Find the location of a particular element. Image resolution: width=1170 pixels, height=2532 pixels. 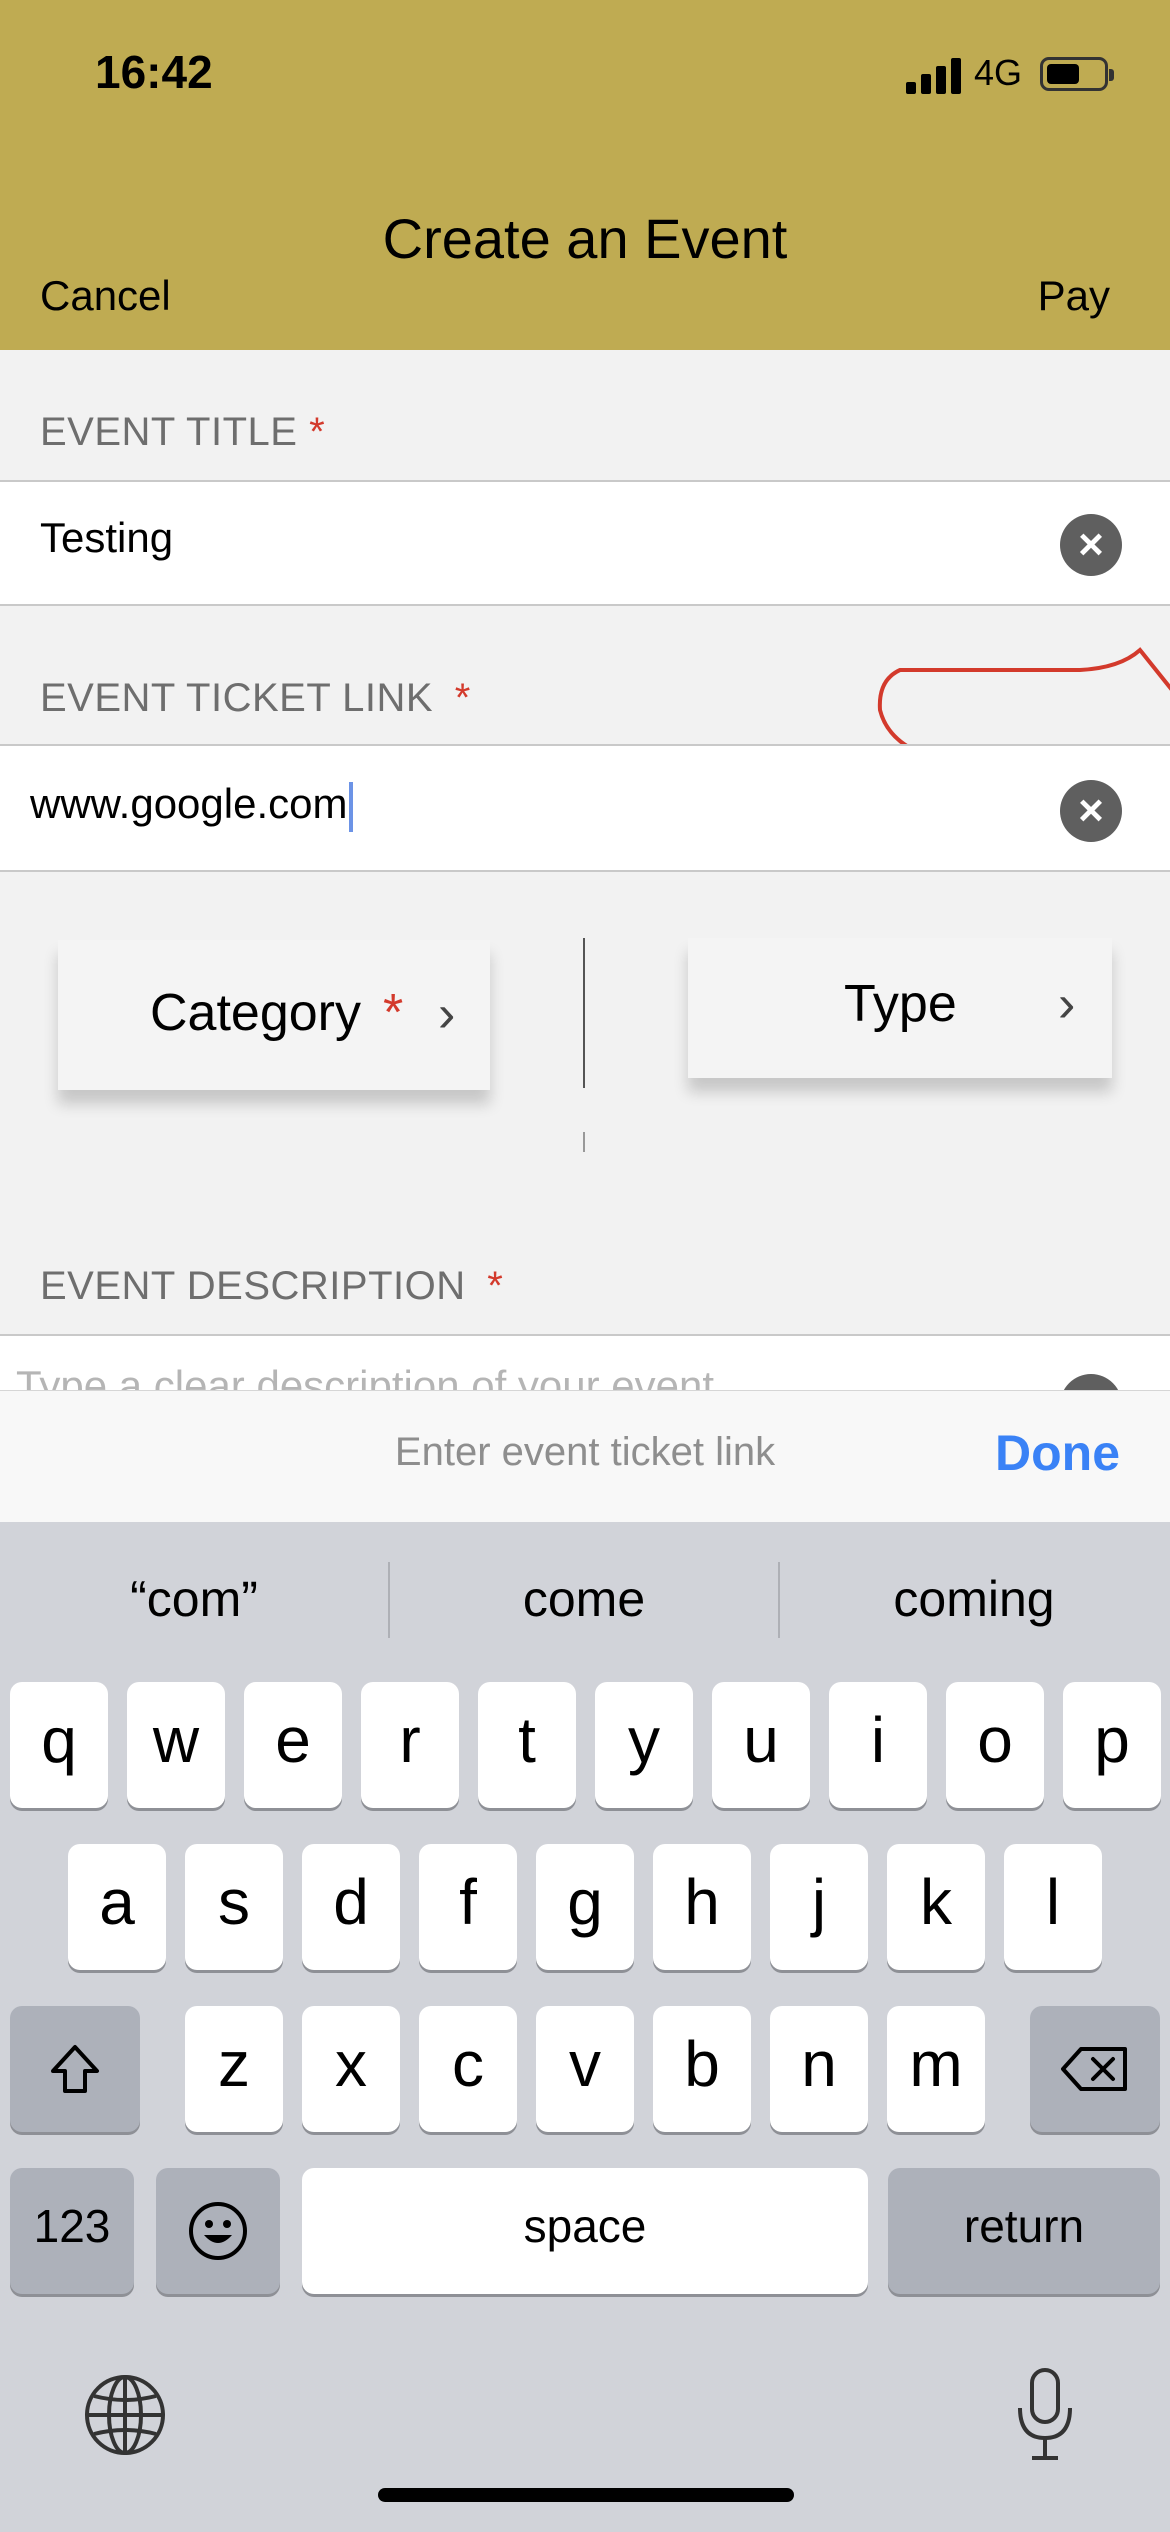

shift-icon is located at coordinates (75, 2069).